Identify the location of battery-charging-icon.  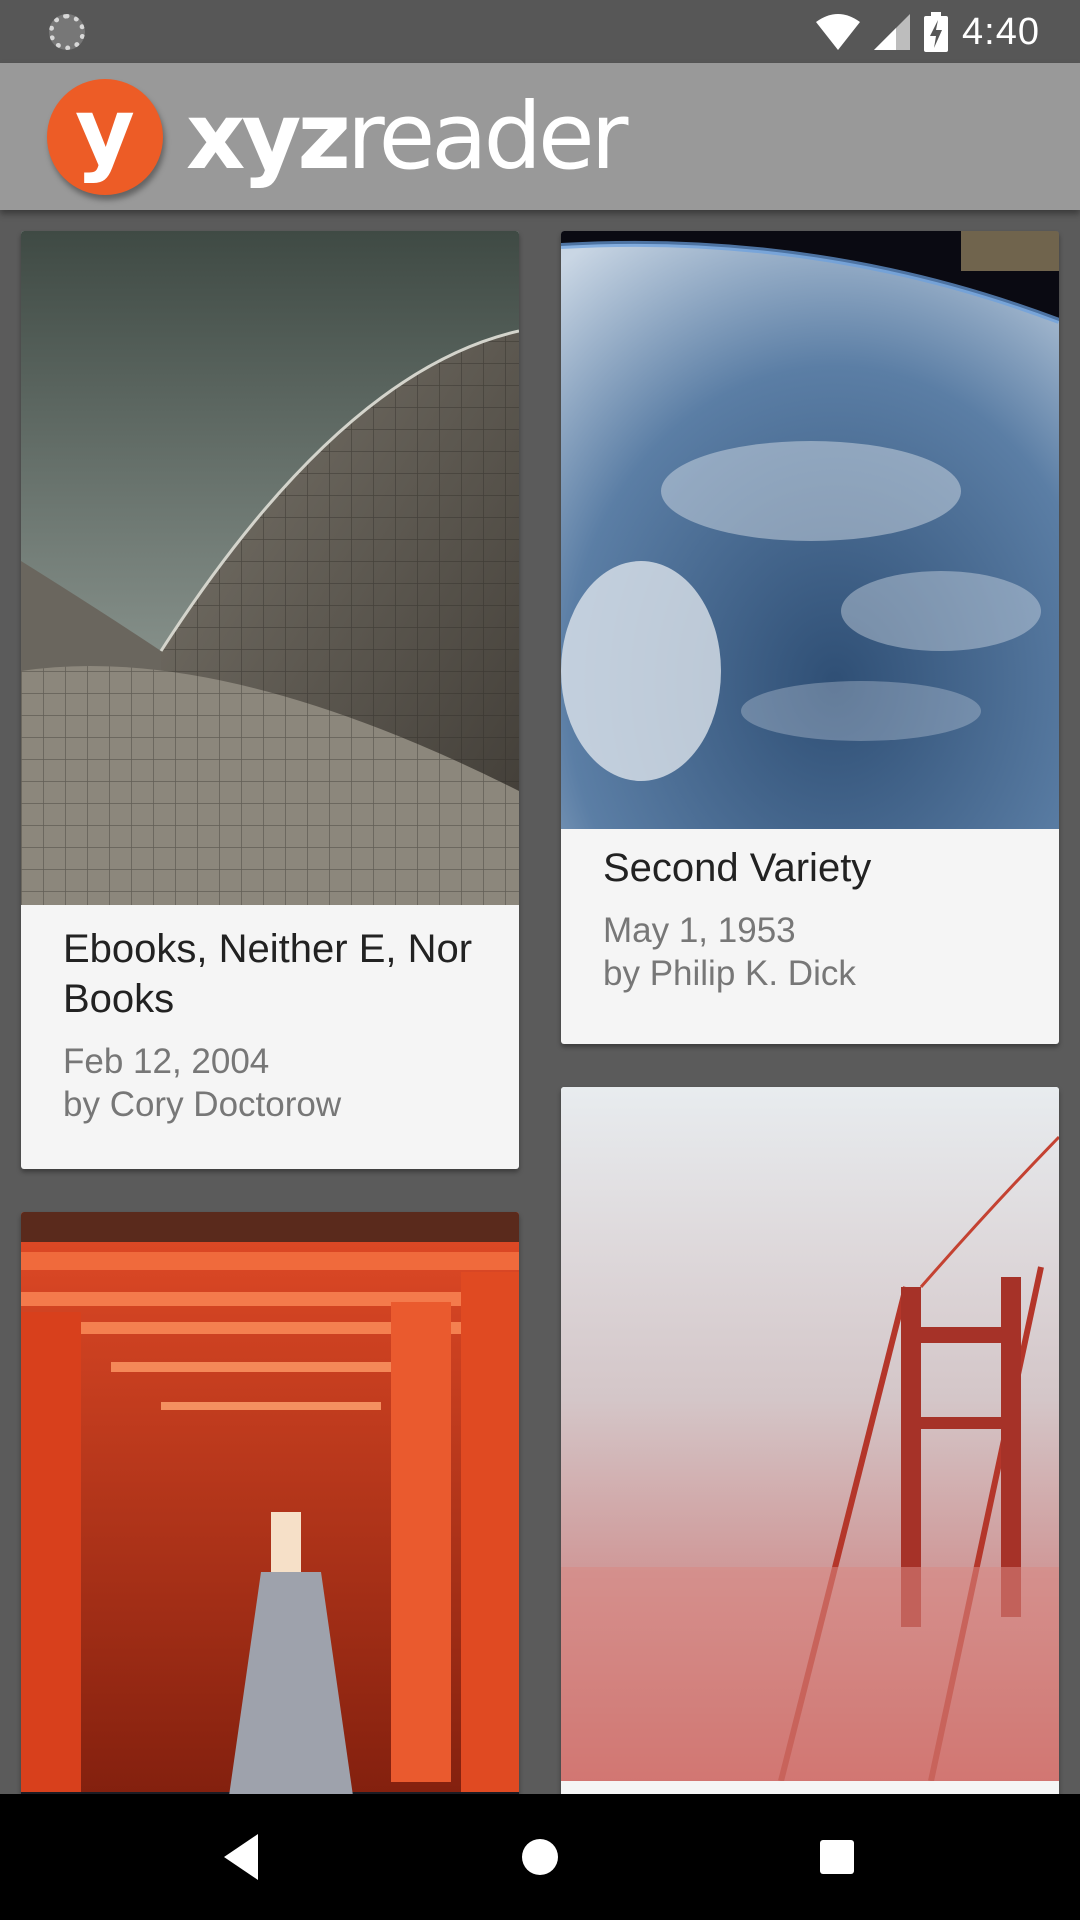
(936, 32).